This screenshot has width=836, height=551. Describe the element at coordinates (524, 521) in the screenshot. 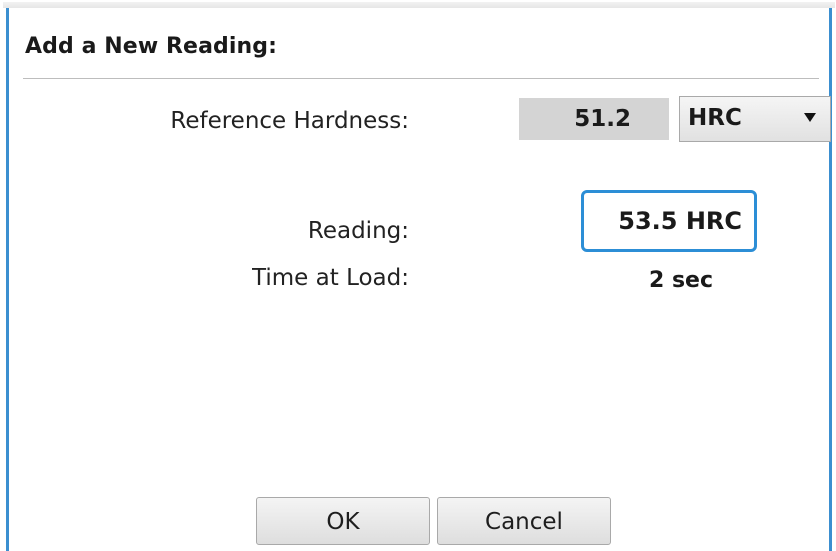

I see `cancel-button: Cancel` at that location.